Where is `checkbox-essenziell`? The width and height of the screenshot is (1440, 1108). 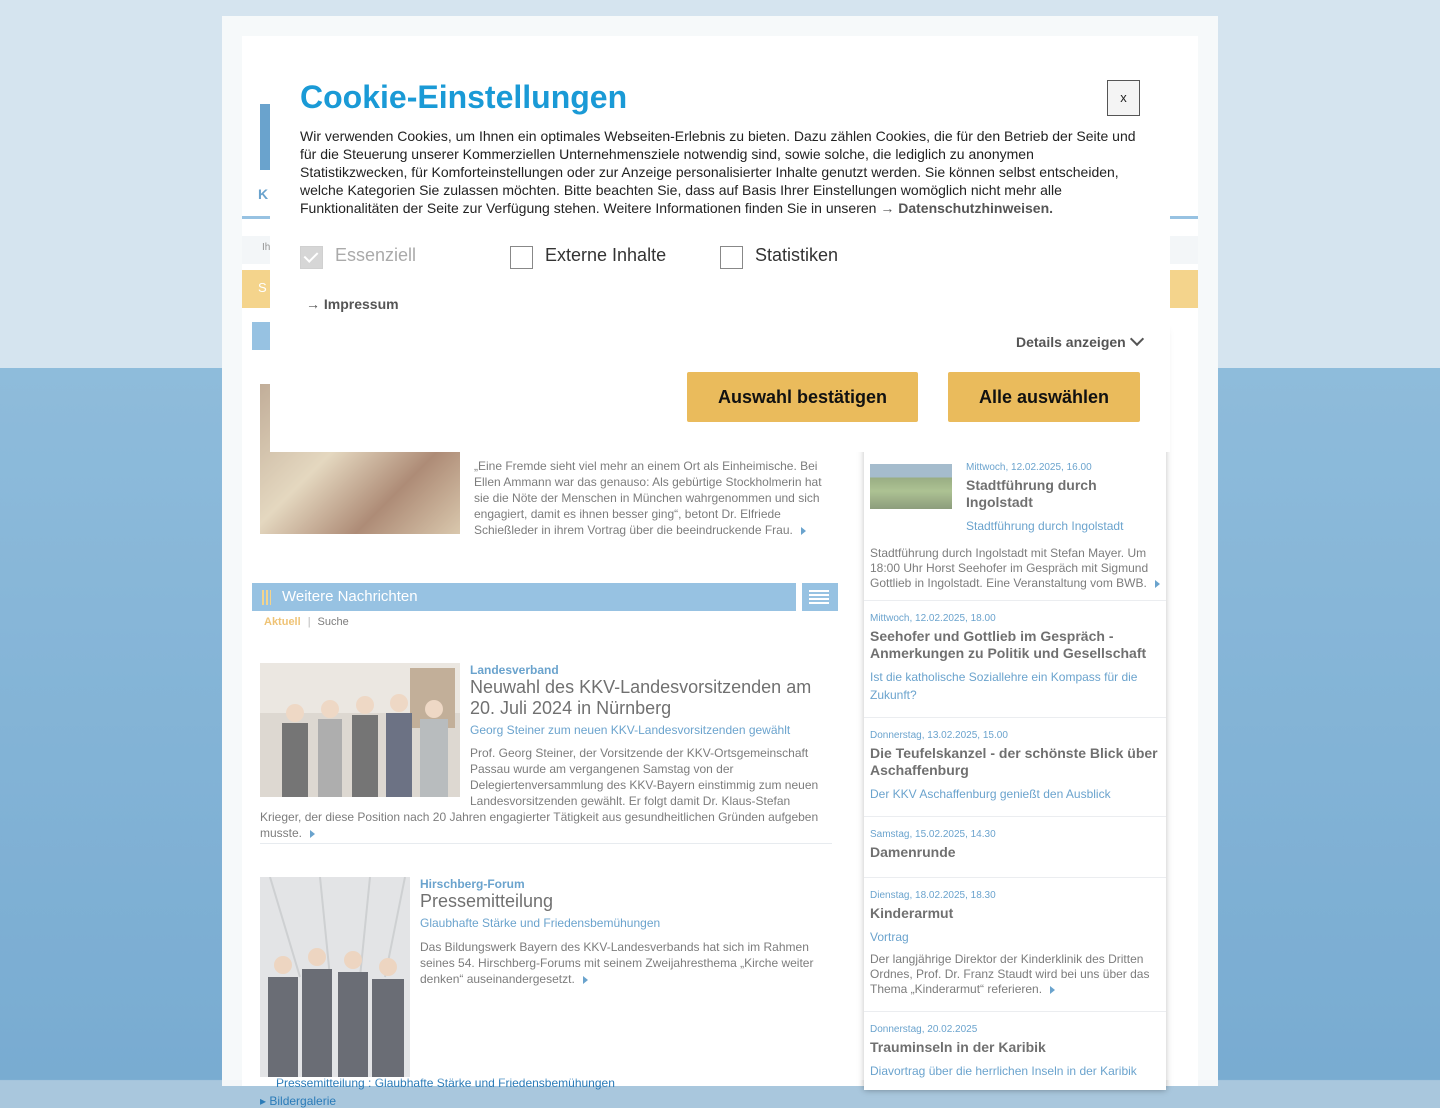 checkbox-essenziell is located at coordinates (311, 257).